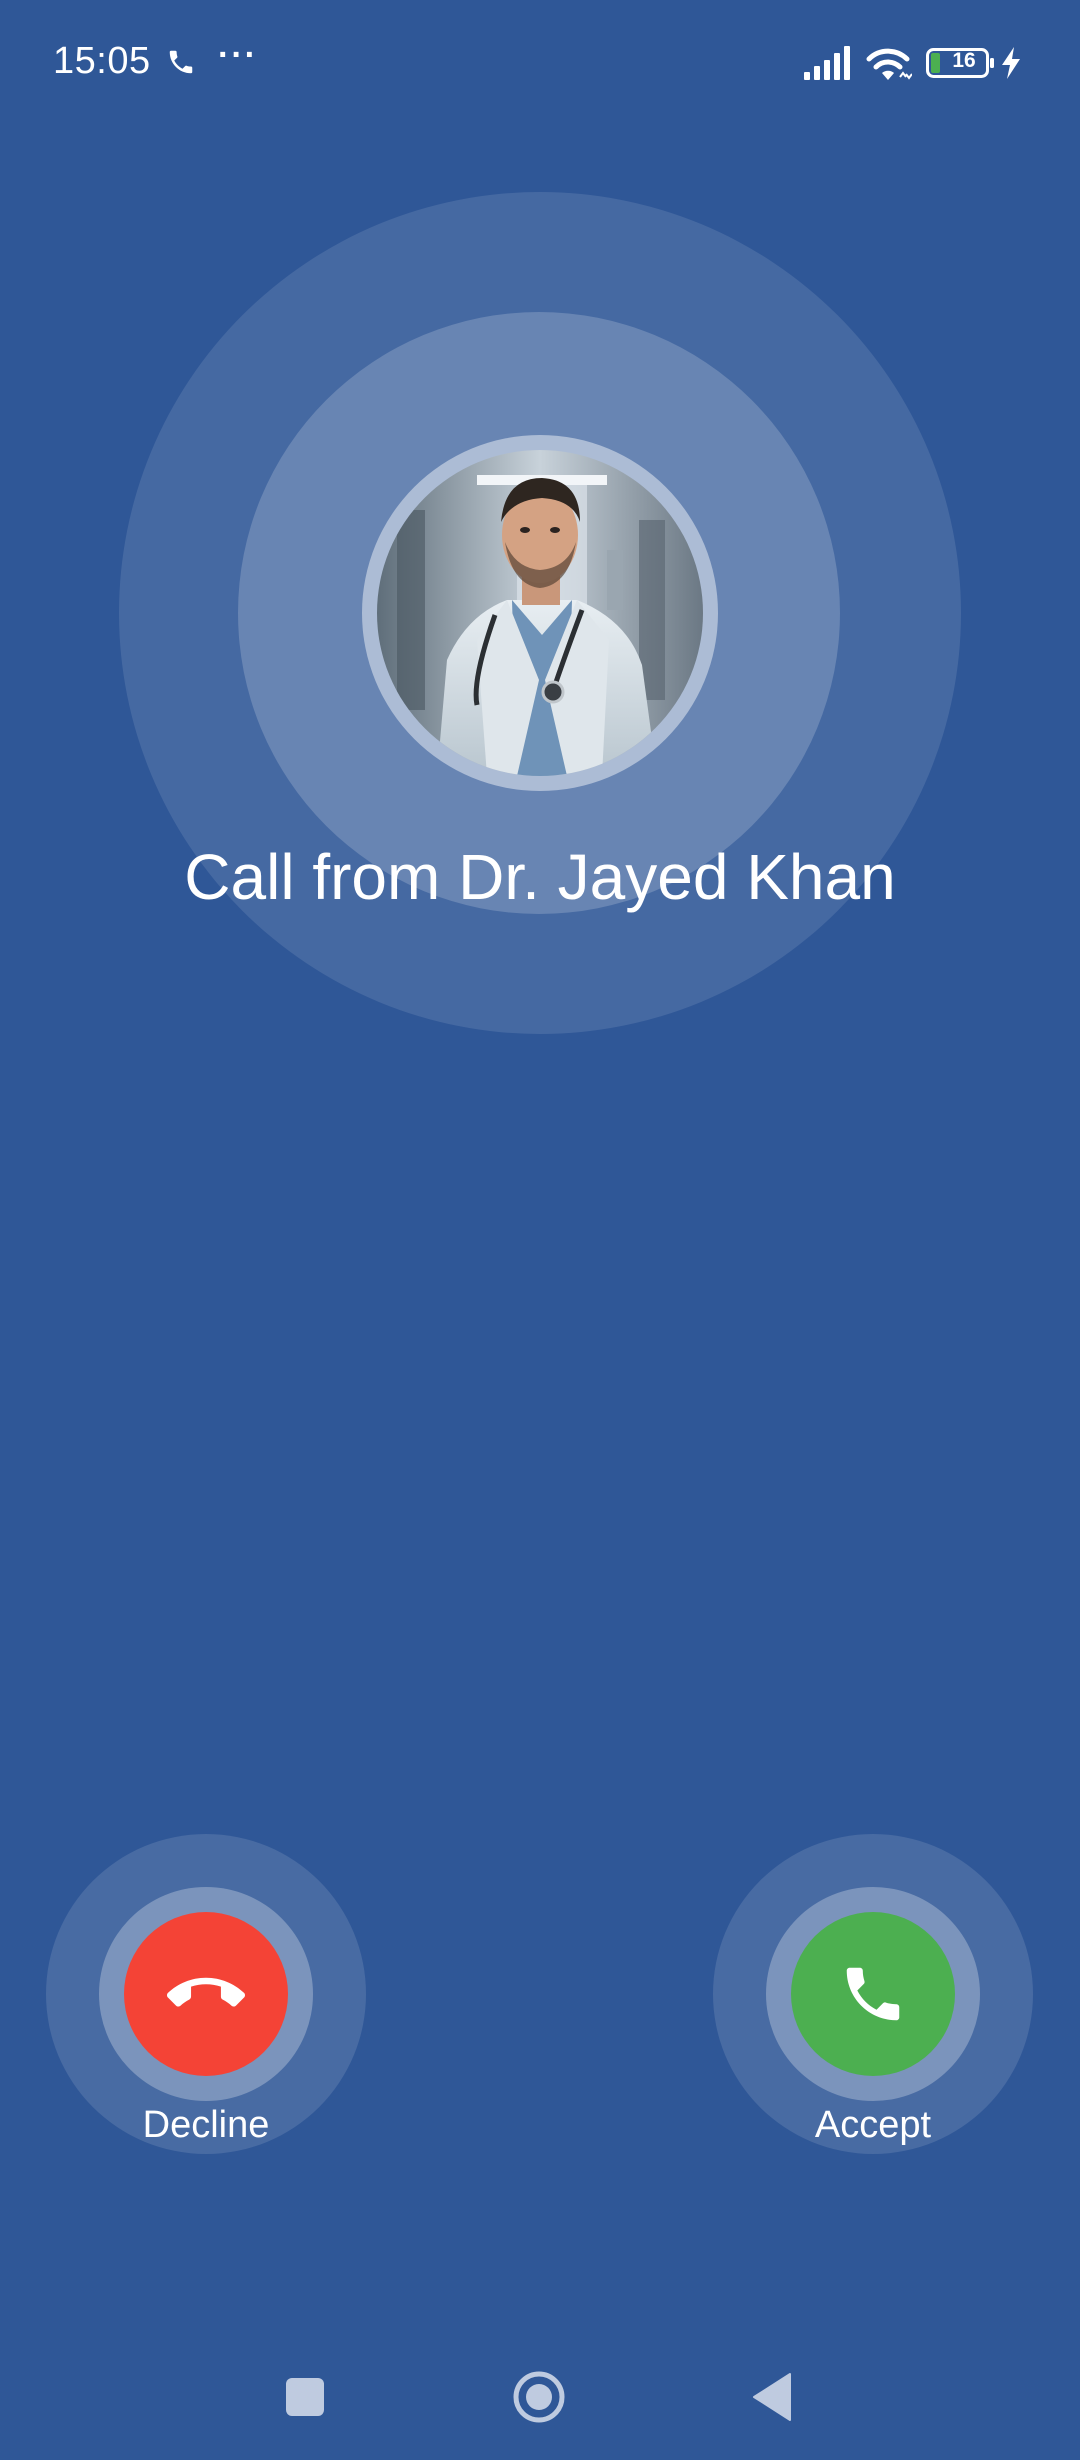 This screenshot has width=1080, height=2460. Describe the element at coordinates (305, 2397) in the screenshot. I see `recents-square-icon` at that location.